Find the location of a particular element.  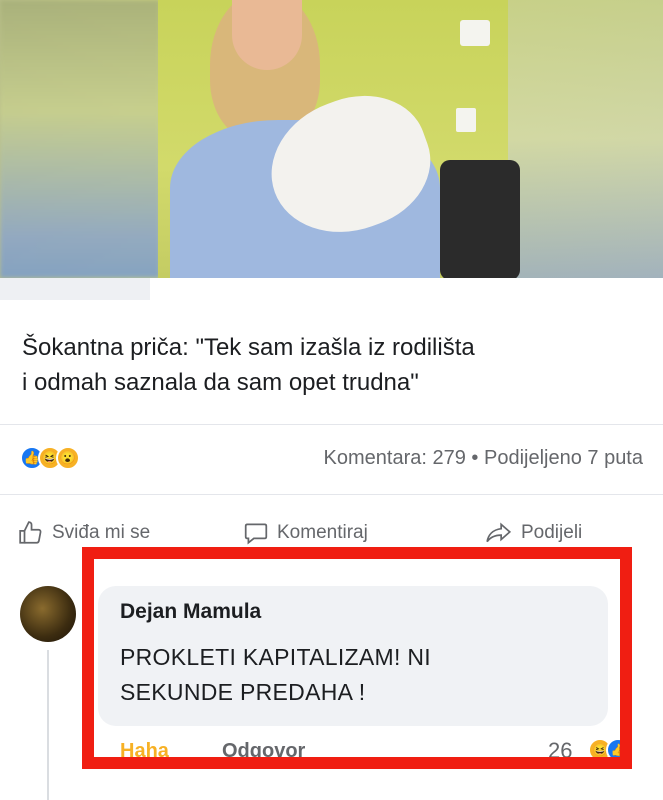

post-reactions: 👍 😆 😮 is located at coordinates (50, 459).